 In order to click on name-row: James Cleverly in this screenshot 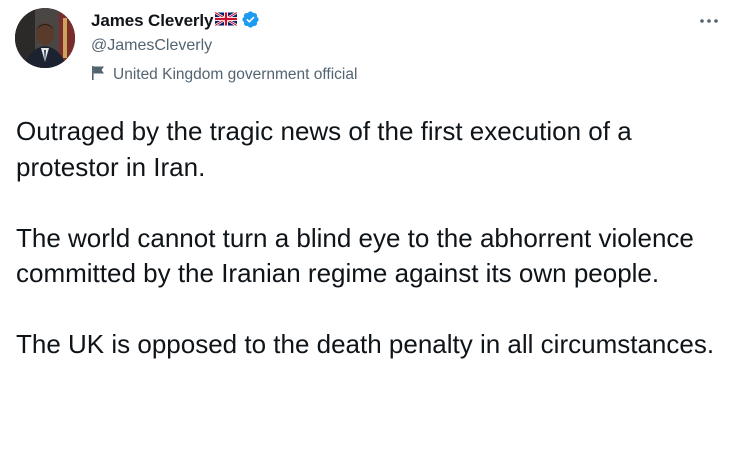, I will do `click(224, 21)`.